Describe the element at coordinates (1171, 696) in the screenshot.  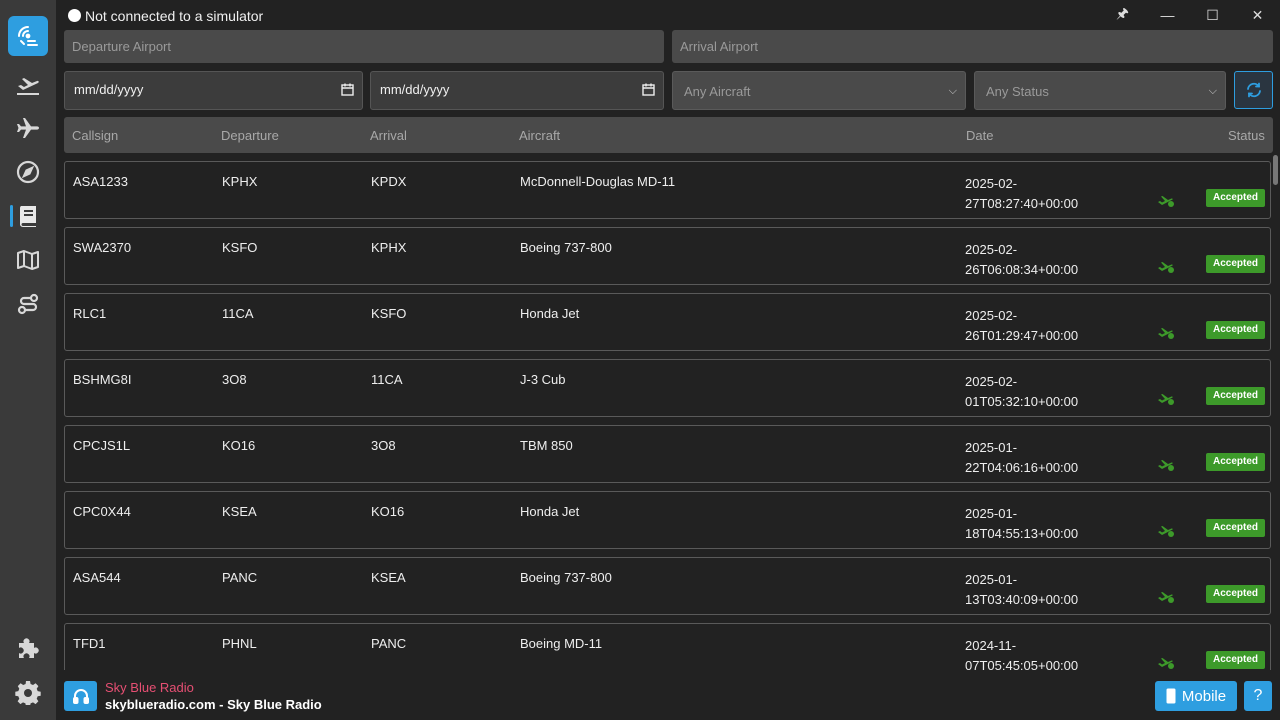
I see `mobile-phone-icon` at that location.